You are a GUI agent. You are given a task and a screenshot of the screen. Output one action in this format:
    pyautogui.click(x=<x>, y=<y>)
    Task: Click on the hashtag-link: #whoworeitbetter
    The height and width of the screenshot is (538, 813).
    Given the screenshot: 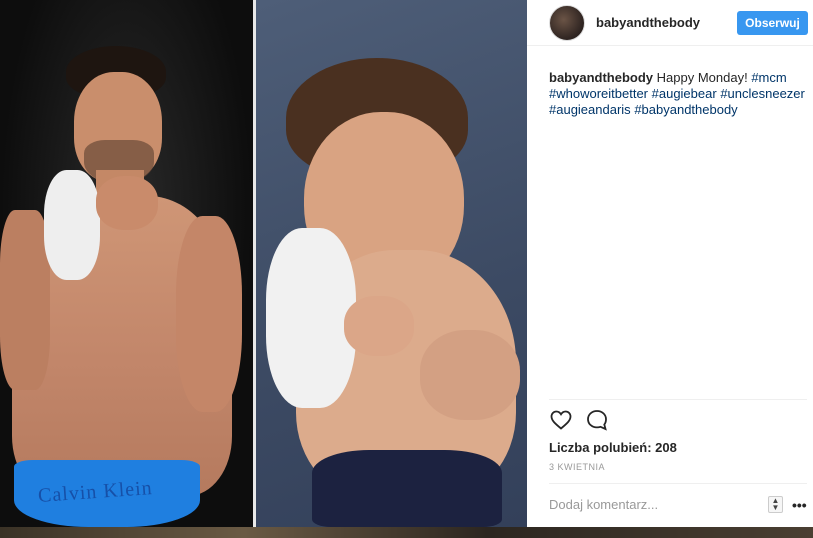 What is the action you would take?
    pyautogui.click(x=598, y=93)
    